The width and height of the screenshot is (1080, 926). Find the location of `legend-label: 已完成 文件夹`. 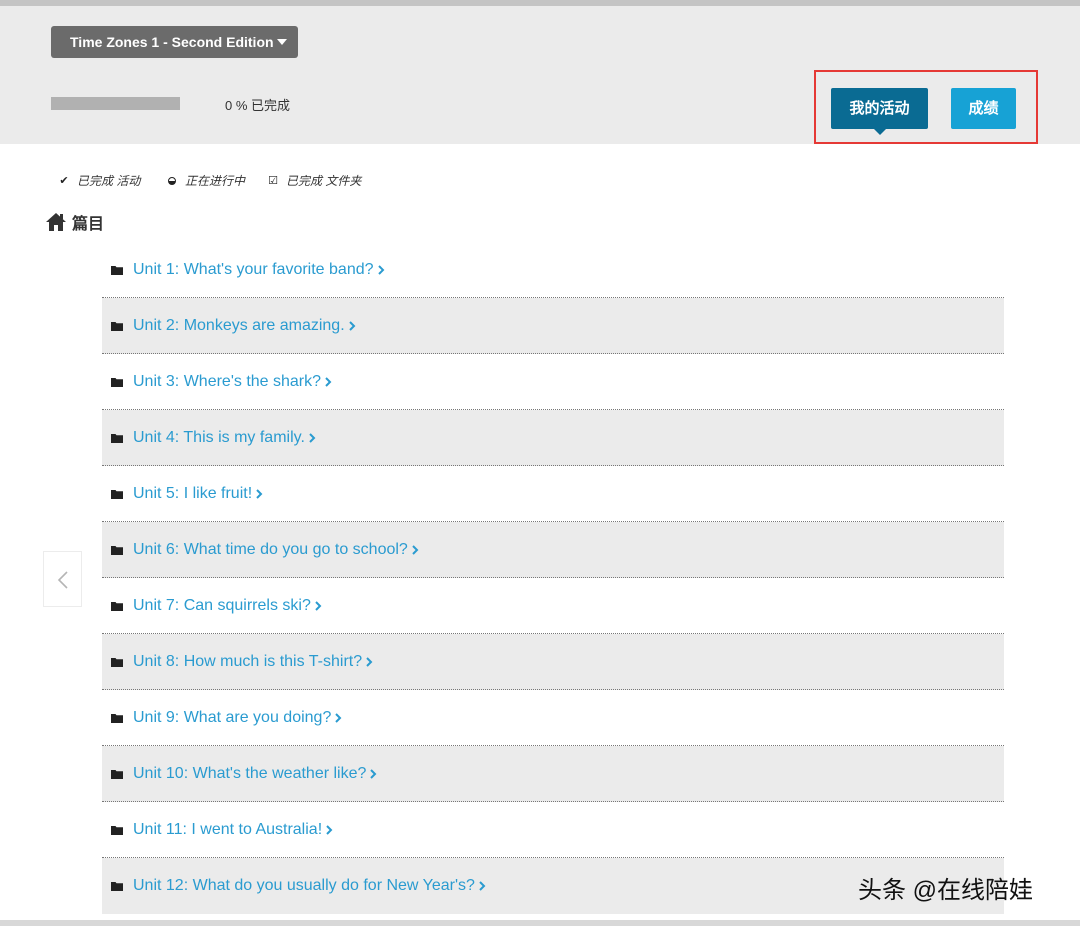

legend-label: 已完成 文件夹 is located at coordinates (324, 181).